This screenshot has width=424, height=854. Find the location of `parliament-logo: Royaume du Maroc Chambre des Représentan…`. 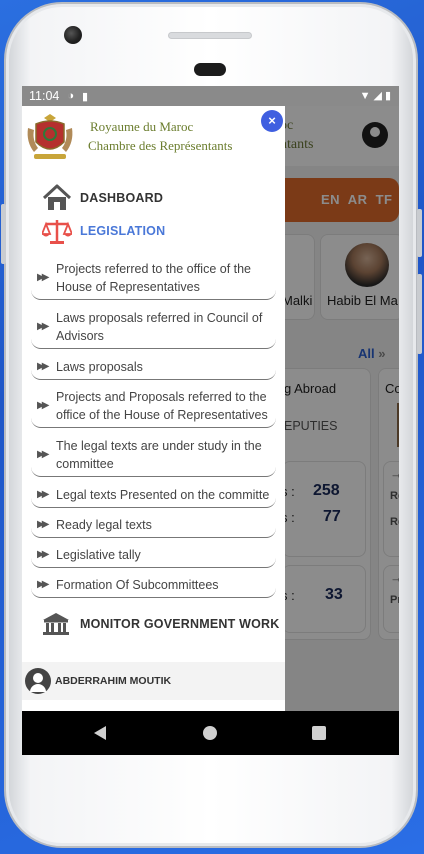

parliament-logo: Royaume du Maroc Chambre des Représentan… is located at coordinates (142, 135).